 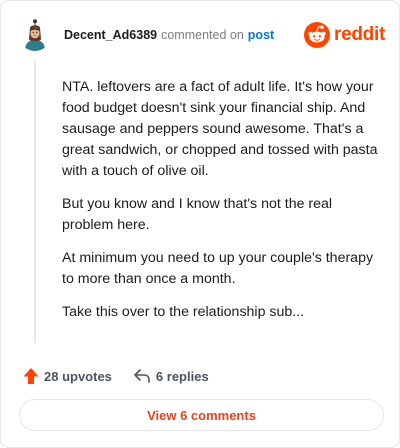 I want to click on upvote-arrow-icon, so click(x=31, y=376).